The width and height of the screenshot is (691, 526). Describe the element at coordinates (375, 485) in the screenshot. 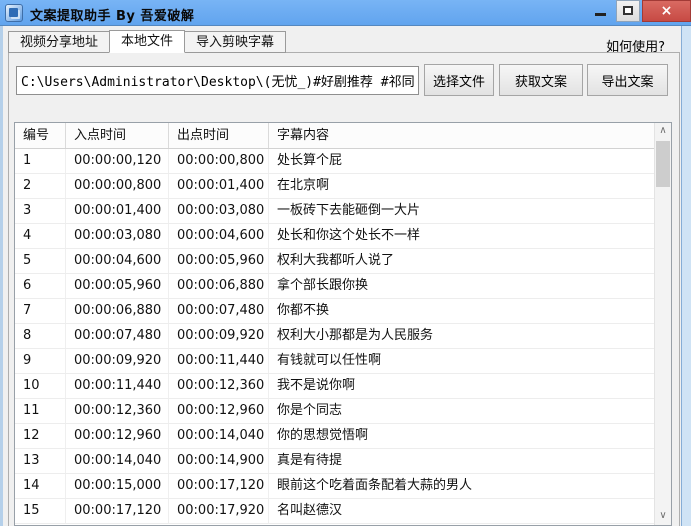

I see `cell-subtitle-content: 眼前这个吃着面条配着大蒜的男人` at that location.